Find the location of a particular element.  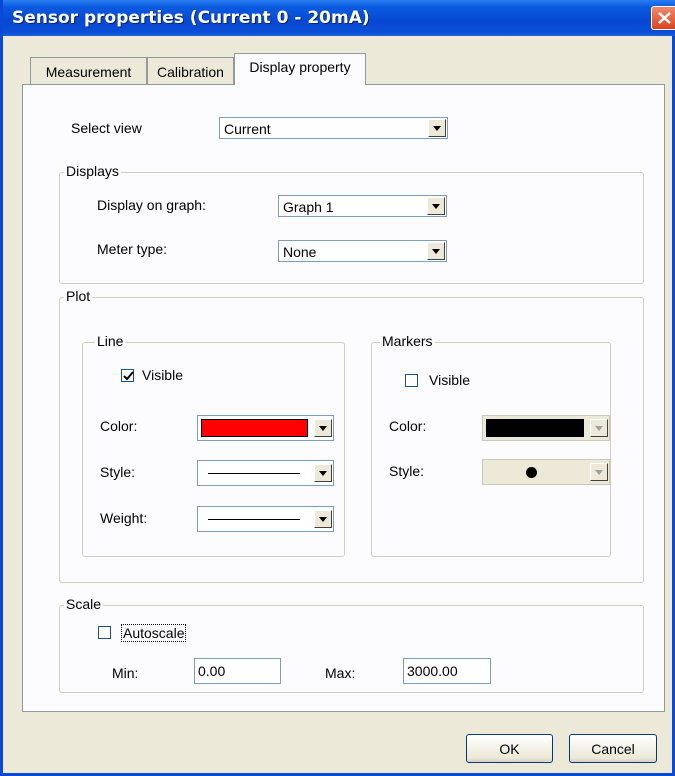

close-button is located at coordinates (663, 18).